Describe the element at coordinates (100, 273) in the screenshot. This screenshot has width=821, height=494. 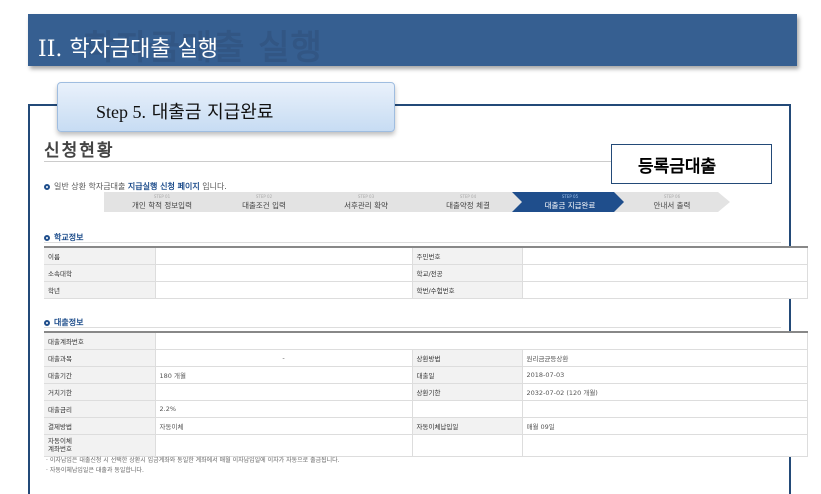
I see `field-label: 소속대학` at that location.